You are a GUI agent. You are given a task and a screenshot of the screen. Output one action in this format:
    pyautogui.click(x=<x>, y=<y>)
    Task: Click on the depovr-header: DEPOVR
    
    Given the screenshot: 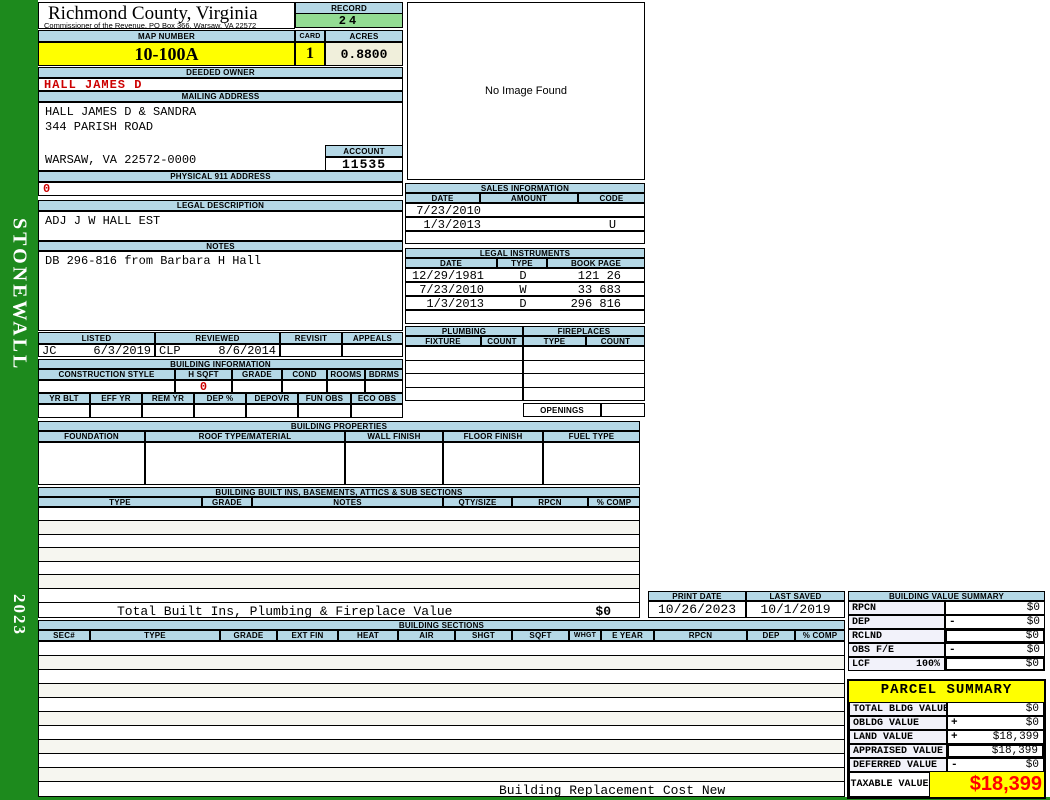 What is the action you would take?
    pyautogui.click(x=272, y=398)
    